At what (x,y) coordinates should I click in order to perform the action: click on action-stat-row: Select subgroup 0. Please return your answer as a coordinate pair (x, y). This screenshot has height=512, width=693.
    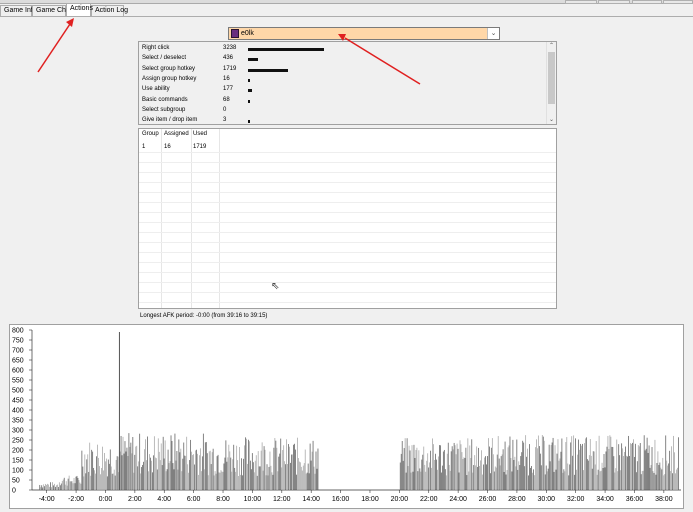
    Looking at the image, I should click on (342, 111).